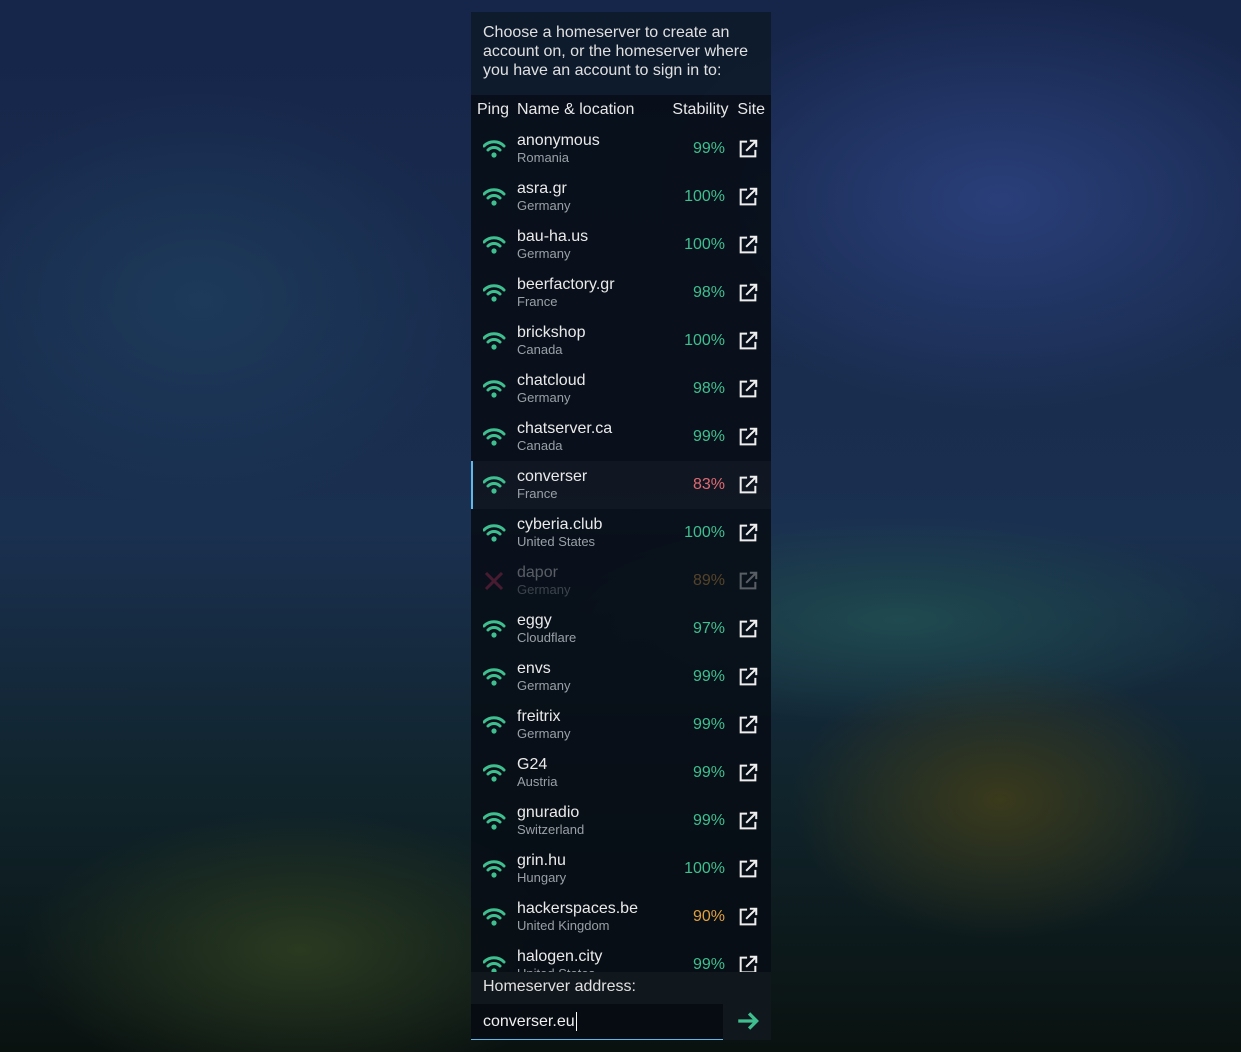 The height and width of the screenshot is (1052, 1241). What do you see at coordinates (621, 485) in the screenshot?
I see `server-row: converser France 83%` at bounding box center [621, 485].